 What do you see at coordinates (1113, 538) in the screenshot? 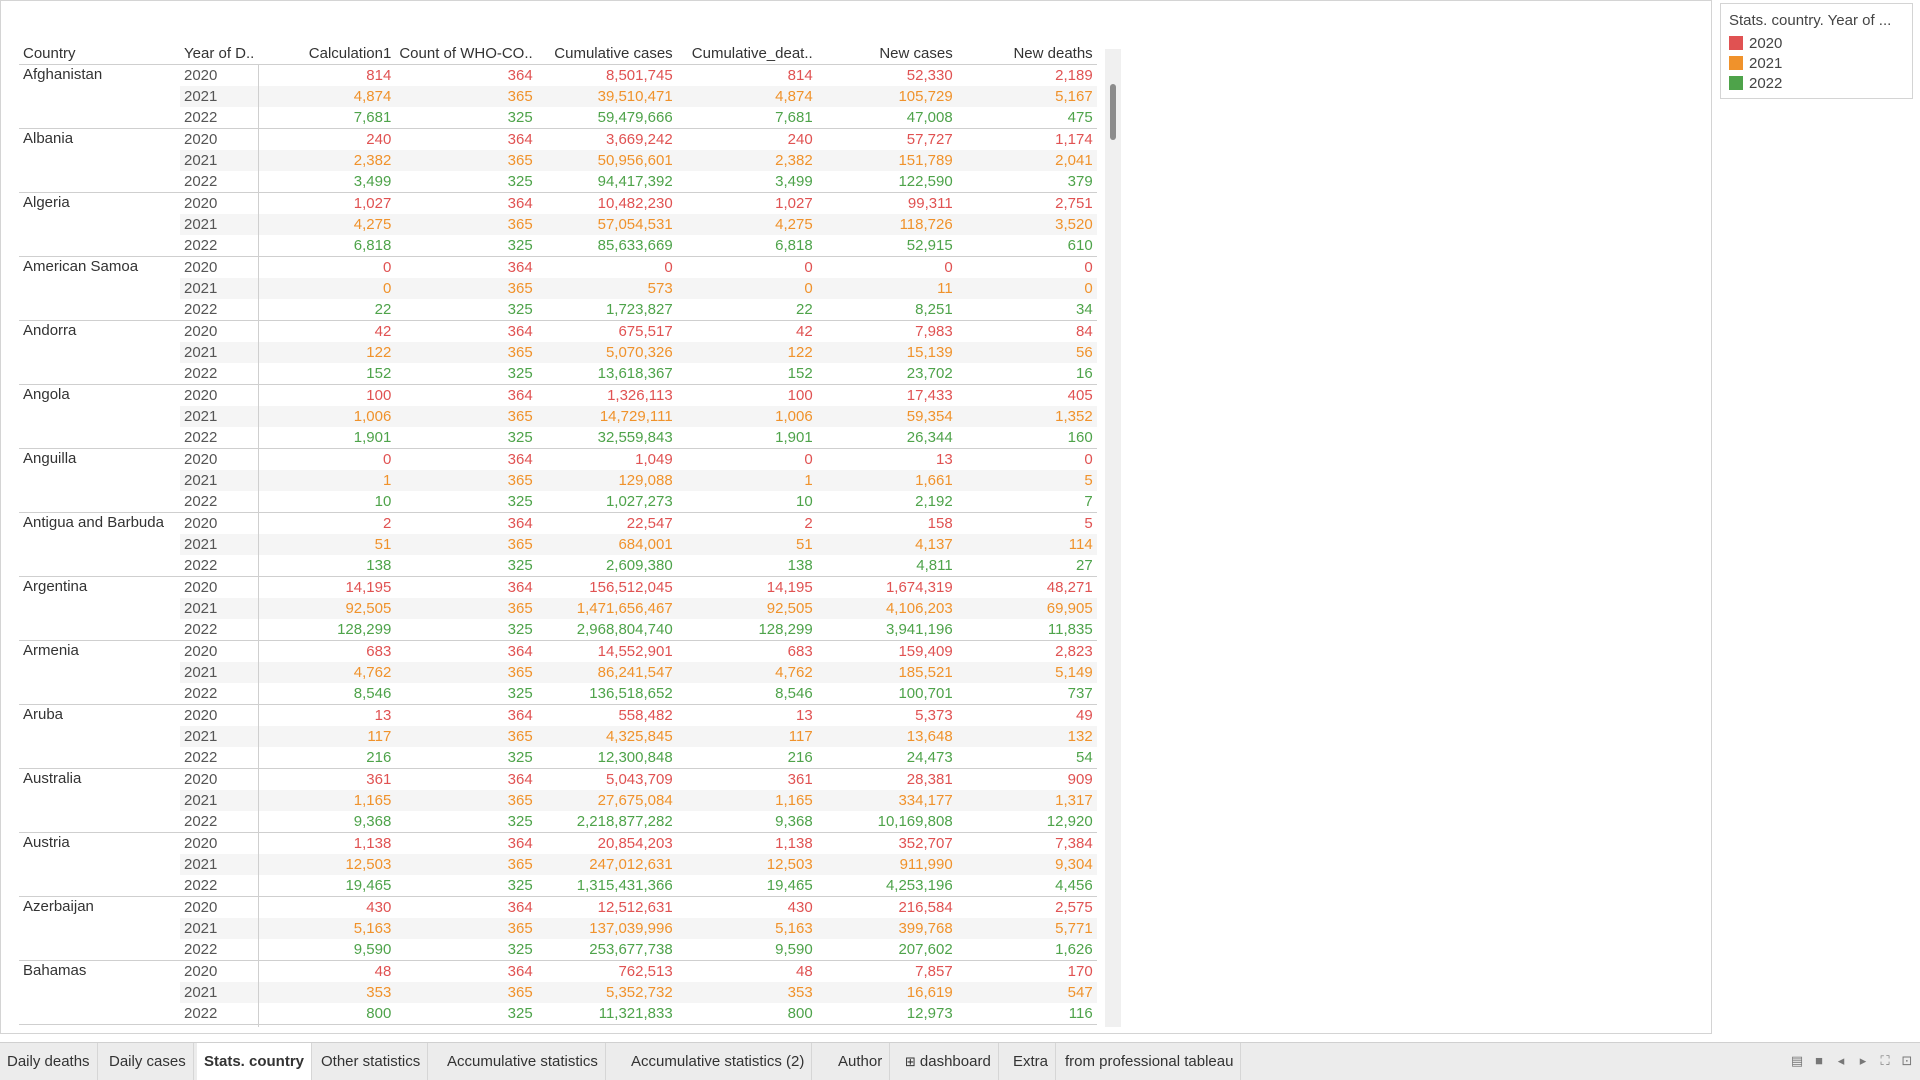
I see `vertical-scrollbar` at bounding box center [1113, 538].